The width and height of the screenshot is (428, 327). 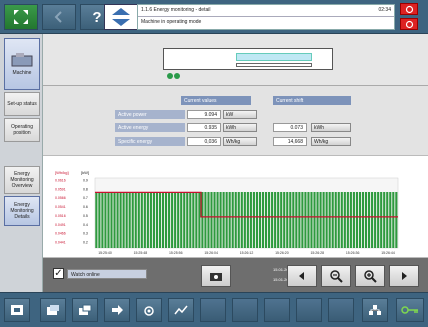 What do you see at coordinates (85, 207) in the screenshot?
I see `y2-tick-label: 0.6` at bounding box center [85, 207].